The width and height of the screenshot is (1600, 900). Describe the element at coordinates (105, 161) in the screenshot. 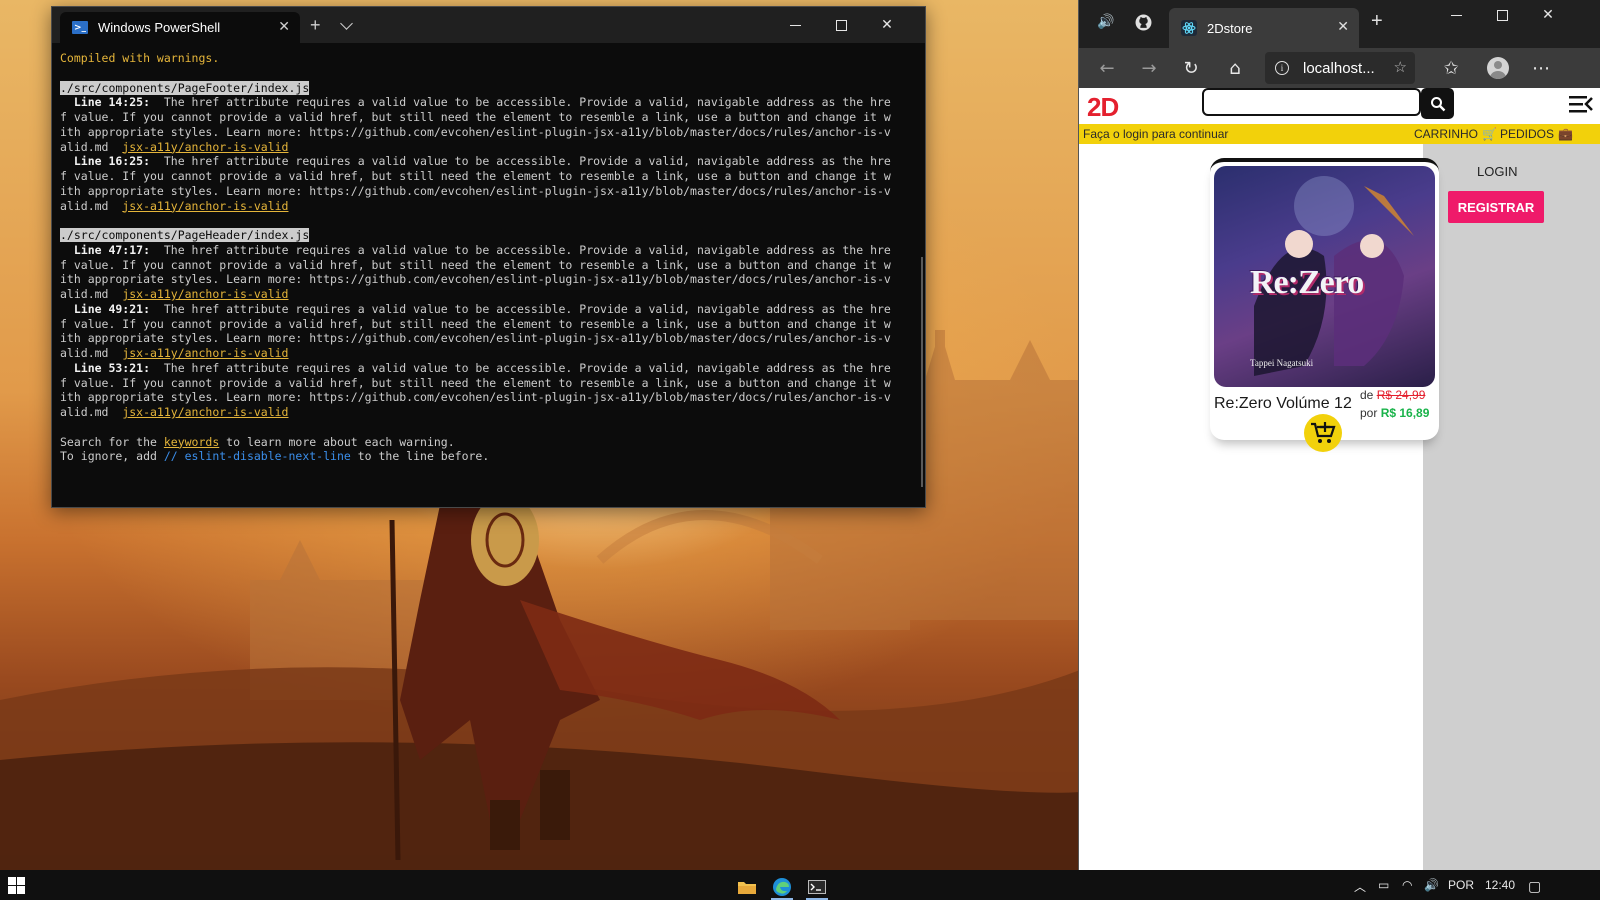

I see `terminal-text: Line 16:25:` at that location.